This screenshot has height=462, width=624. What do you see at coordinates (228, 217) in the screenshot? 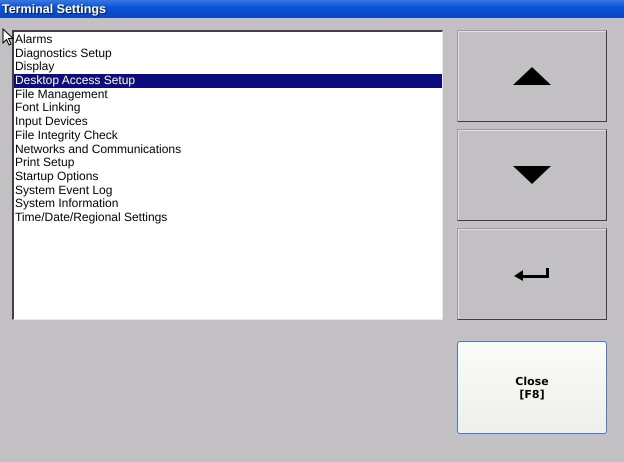
I see `list-item: Time/Date/Regional Settings` at bounding box center [228, 217].